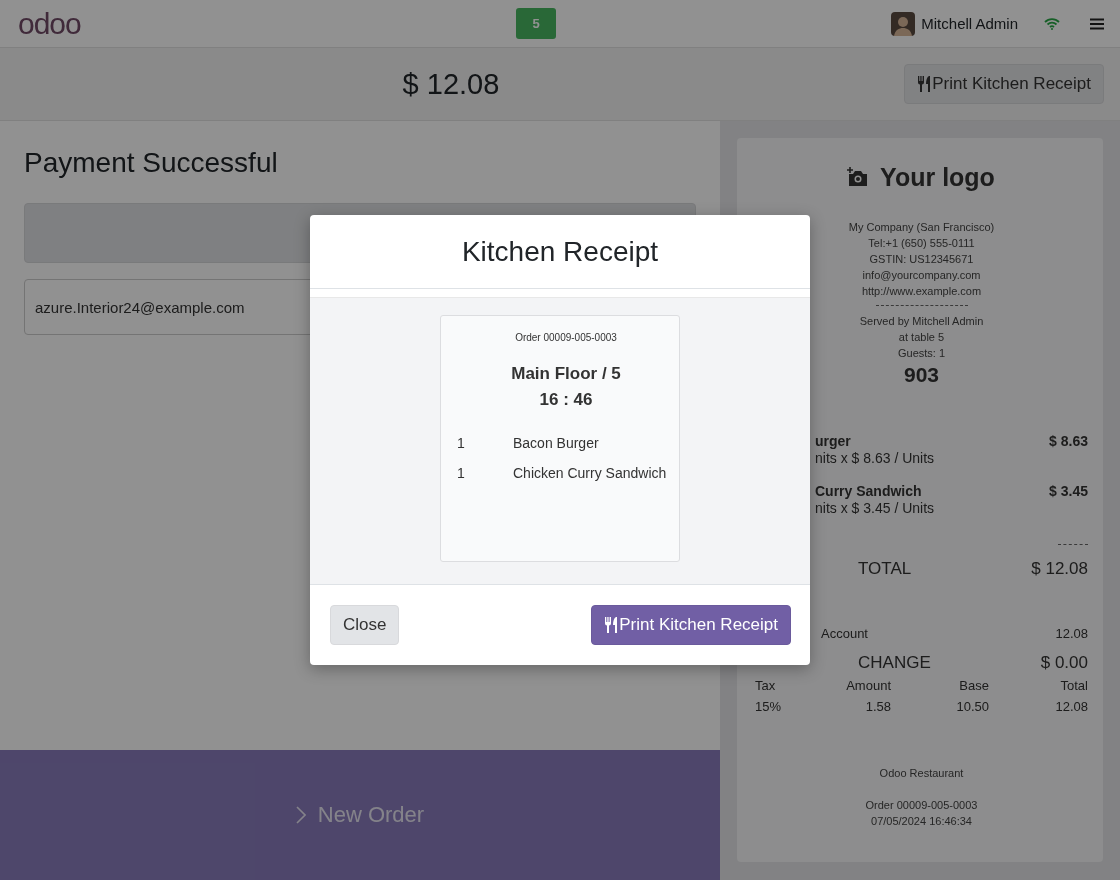 Image resolution: width=1120 pixels, height=880 pixels. Describe the element at coordinates (566, 374) in the screenshot. I see `table-name: Main Floor / 5` at that location.